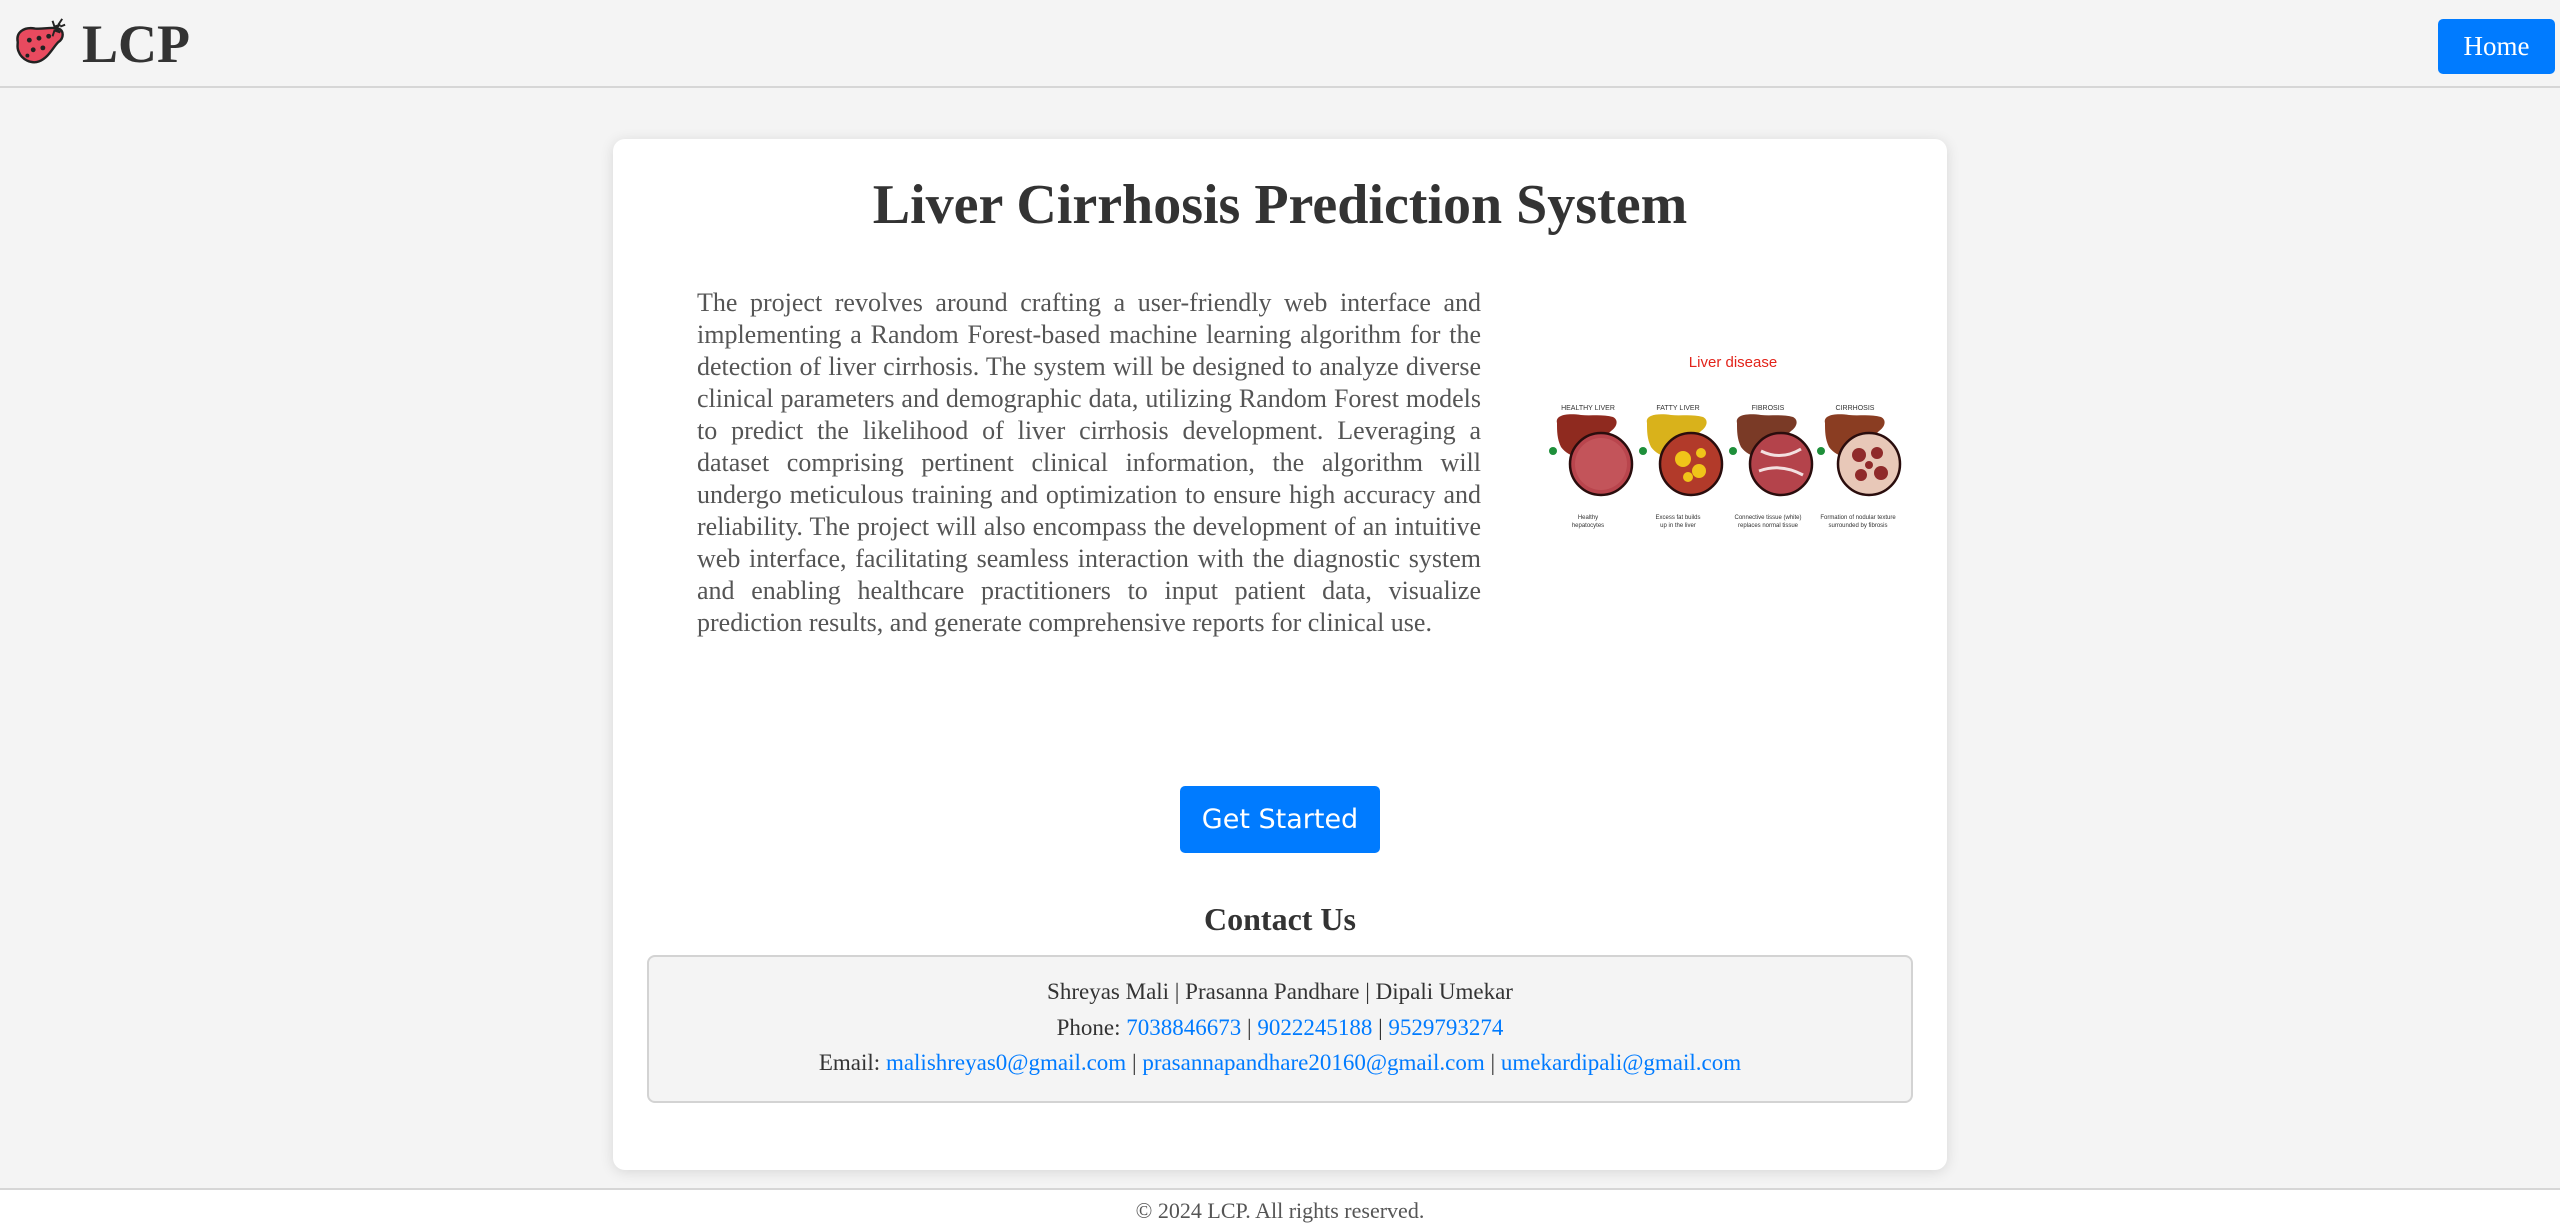  I want to click on stage-caption: Healthy, so click(1588, 518).